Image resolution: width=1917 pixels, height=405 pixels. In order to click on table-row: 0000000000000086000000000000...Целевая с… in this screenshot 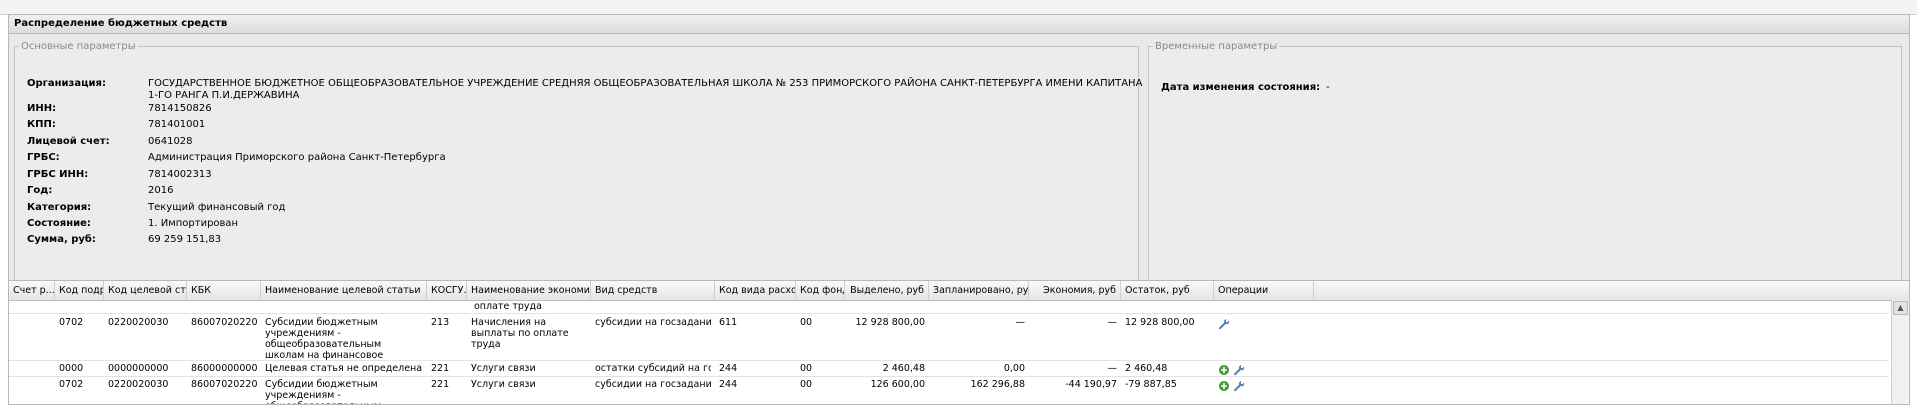, I will do `click(949, 369)`.